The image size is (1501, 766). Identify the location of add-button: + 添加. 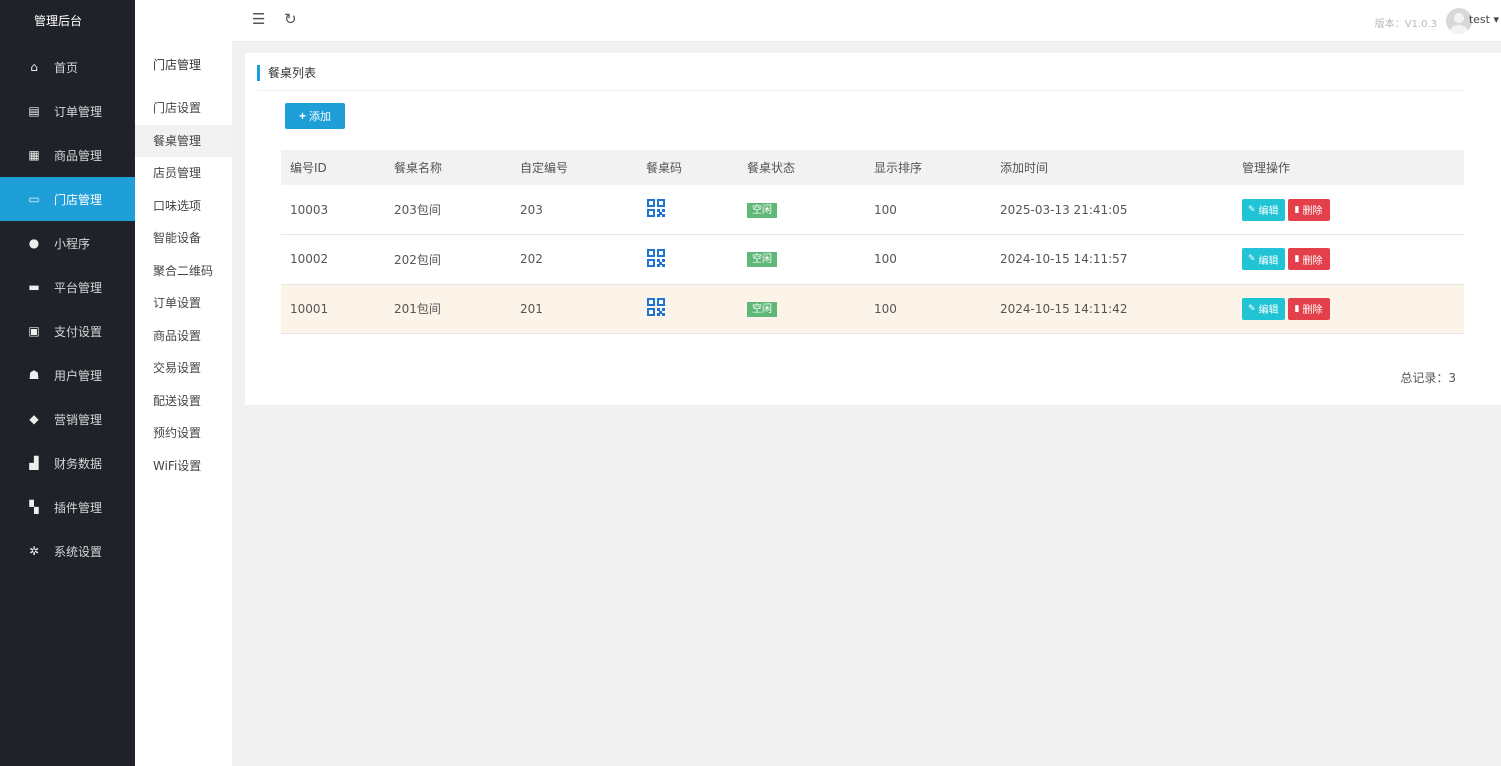
(315, 116).